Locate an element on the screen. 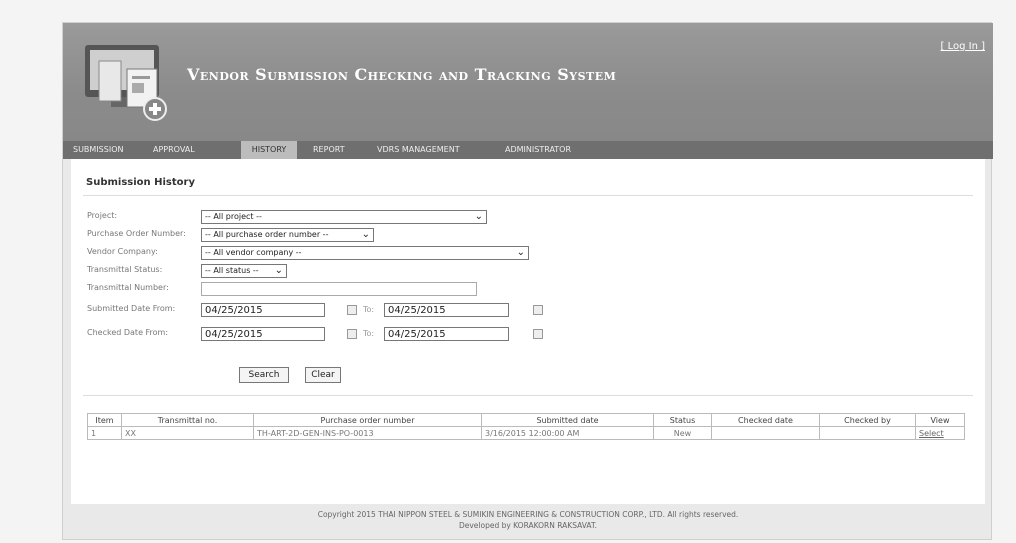 The width and height of the screenshot is (1016, 543). col-status: Status is located at coordinates (682, 420).